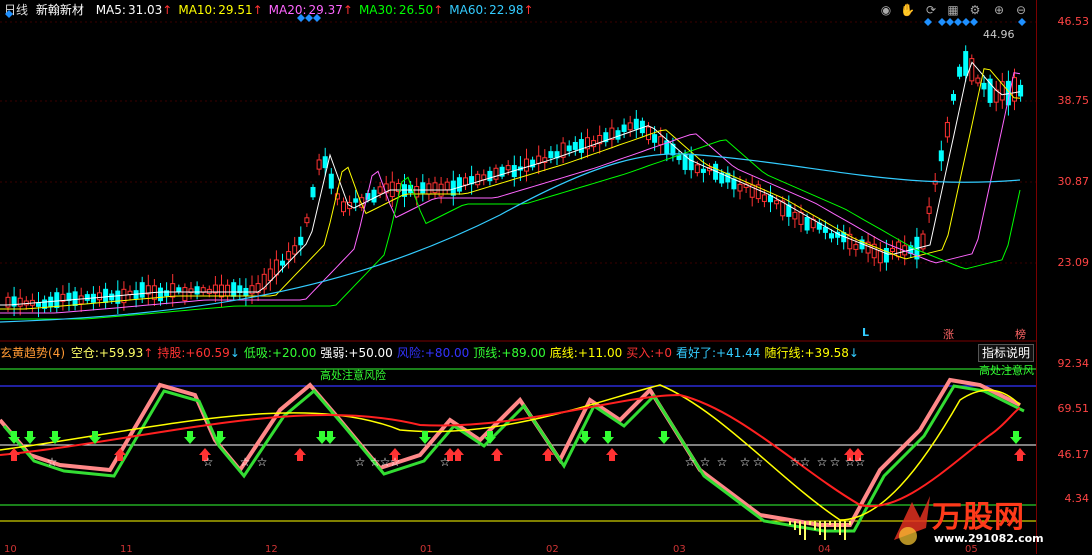 The width and height of the screenshot is (1092, 555). I want to click on indicator-label: 风险:, so click(410, 353).